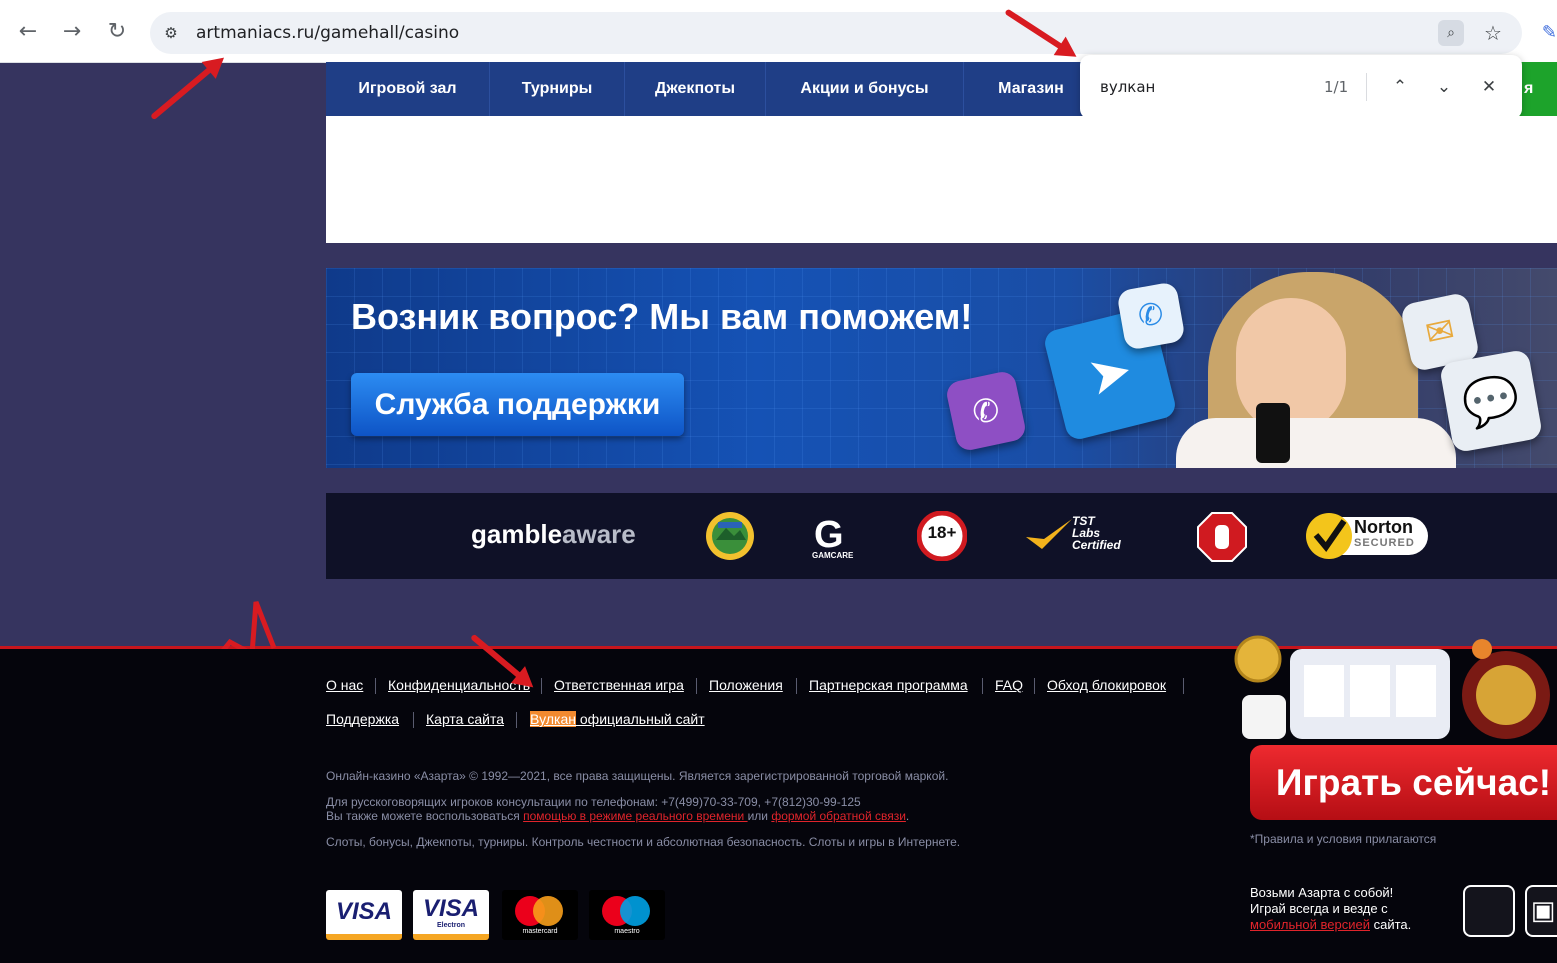  I want to click on find-match-count: 1/1, so click(1336, 87).